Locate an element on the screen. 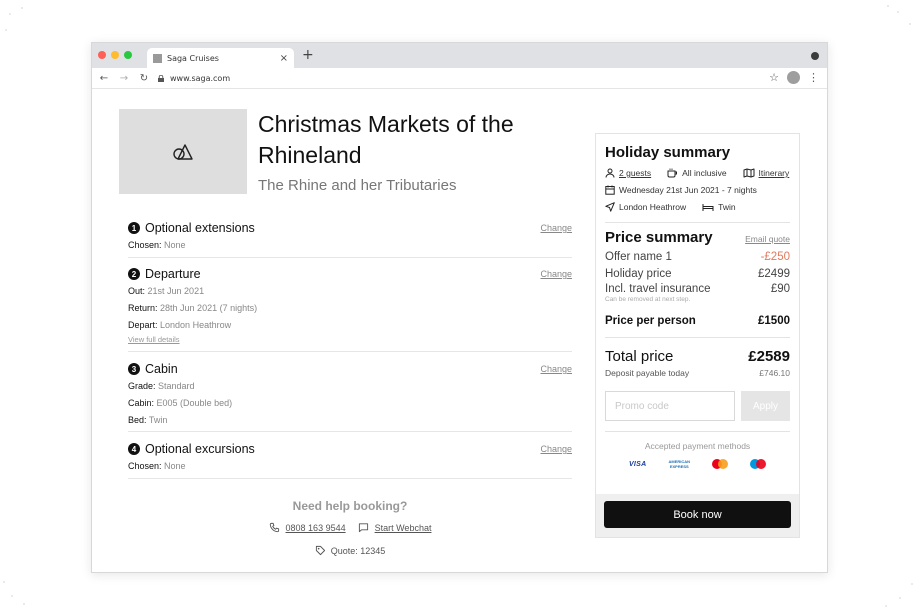 This screenshot has width=920, height=612. holiday-summary-title: Holiday summary is located at coordinates (668, 152).